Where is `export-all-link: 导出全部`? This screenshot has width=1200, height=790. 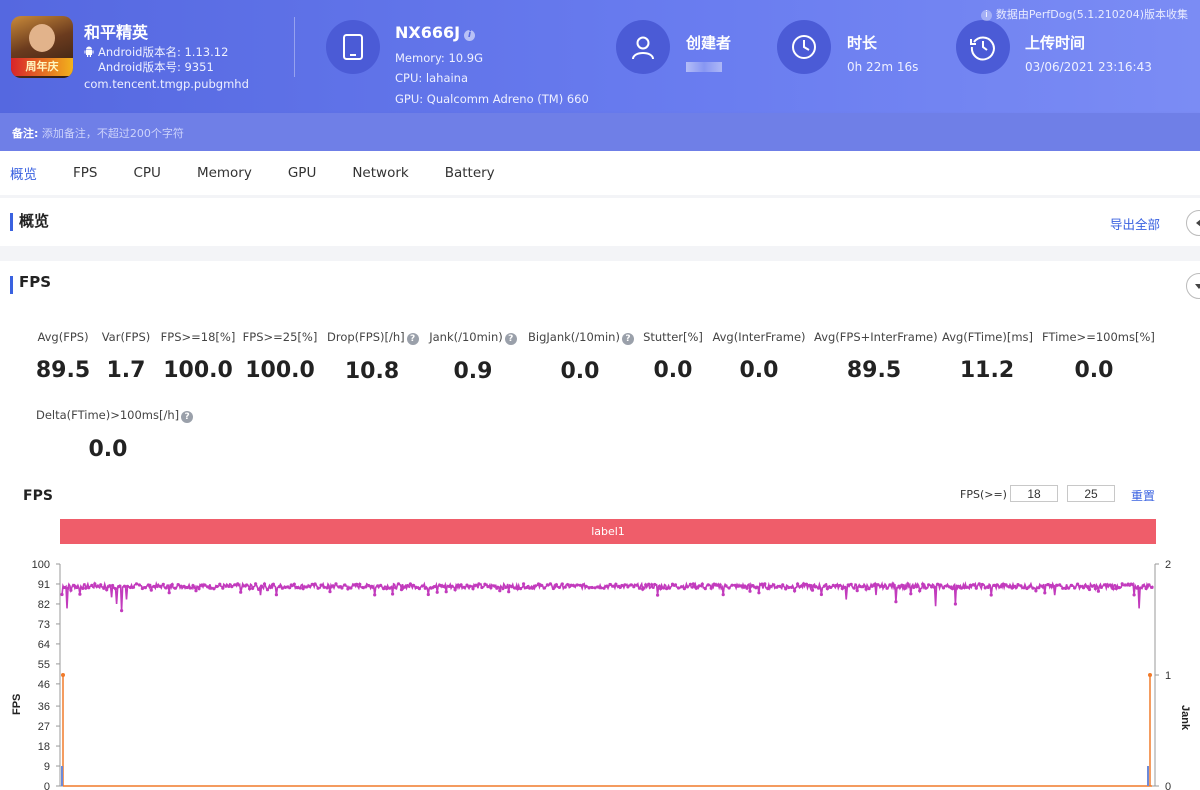 export-all-link: 导出全部 is located at coordinates (1135, 223).